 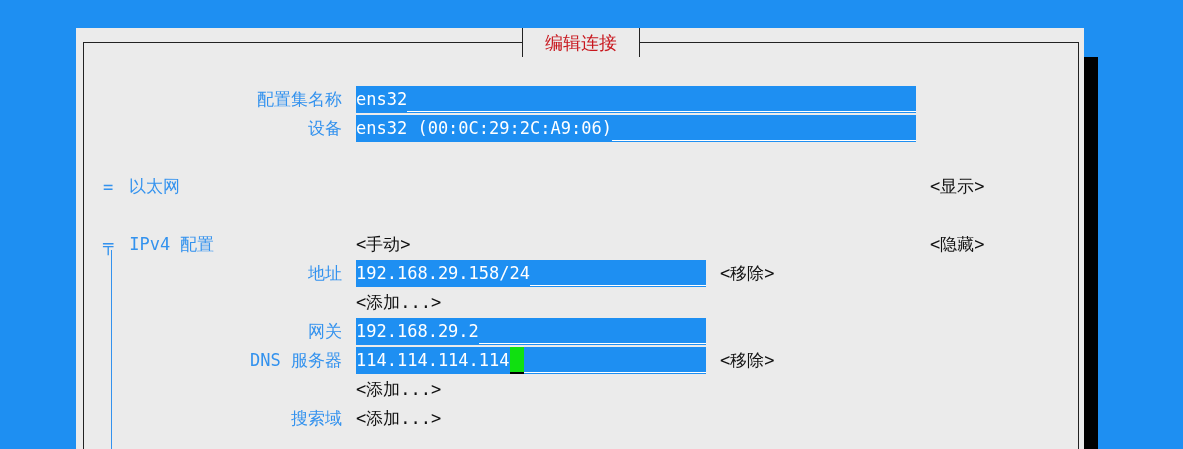 What do you see at coordinates (108, 186) in the screenshot?
I see `section-marker: =` at bounding box center [108, 186].